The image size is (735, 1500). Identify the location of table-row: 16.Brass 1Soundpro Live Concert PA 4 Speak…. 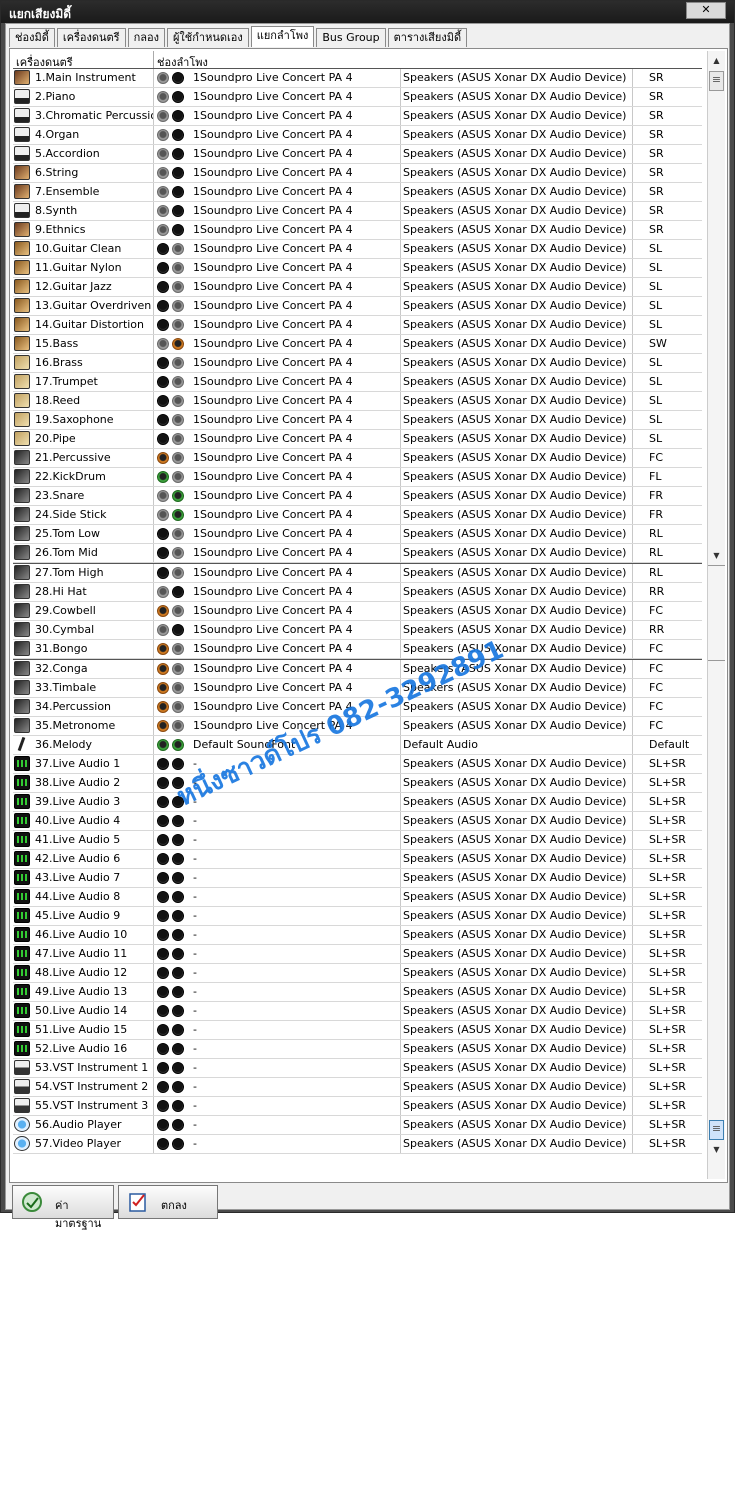
(357, 363).